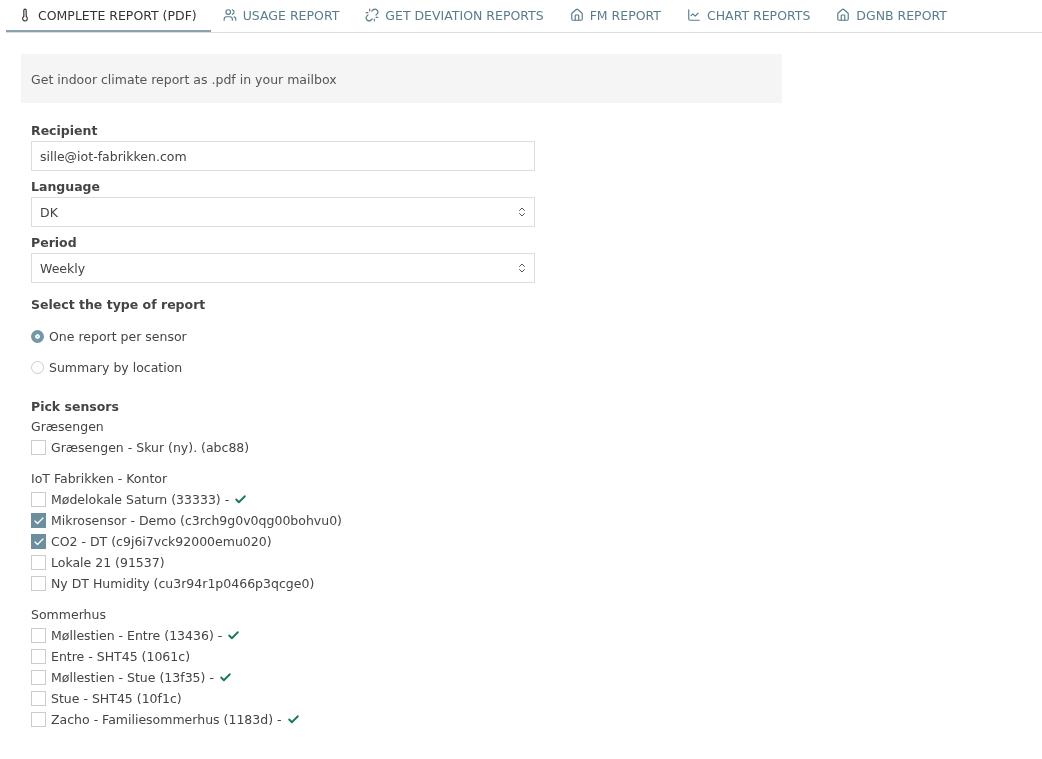 The image size is (1042, 759). I want to click on sensor-label: Mikrosensor - Demo (c3rch9g0v0qg00bohvu0), so click(196, 520).